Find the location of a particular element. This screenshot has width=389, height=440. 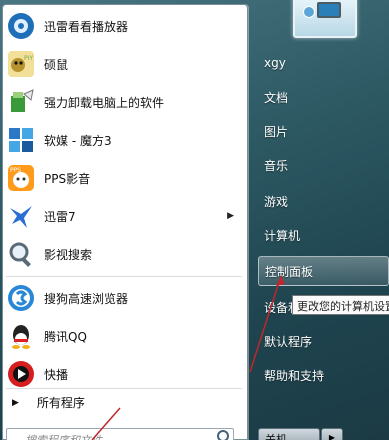

program-label: 搜狗高速浏览器 is located at coordinates (86, 298).